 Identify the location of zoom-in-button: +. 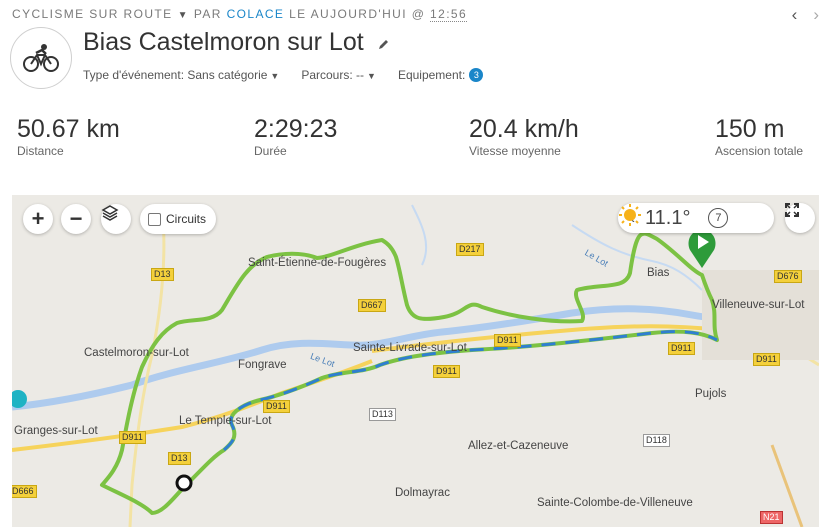
(38, 219).